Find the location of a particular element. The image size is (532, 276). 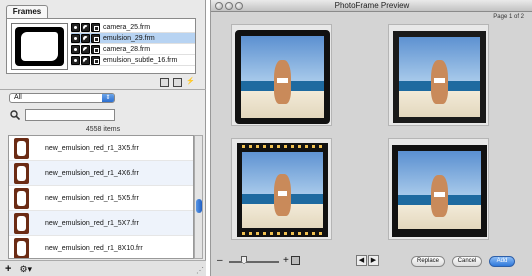

window-titlebar: PhotoFrame Preview is located at coordinates (371, 6).